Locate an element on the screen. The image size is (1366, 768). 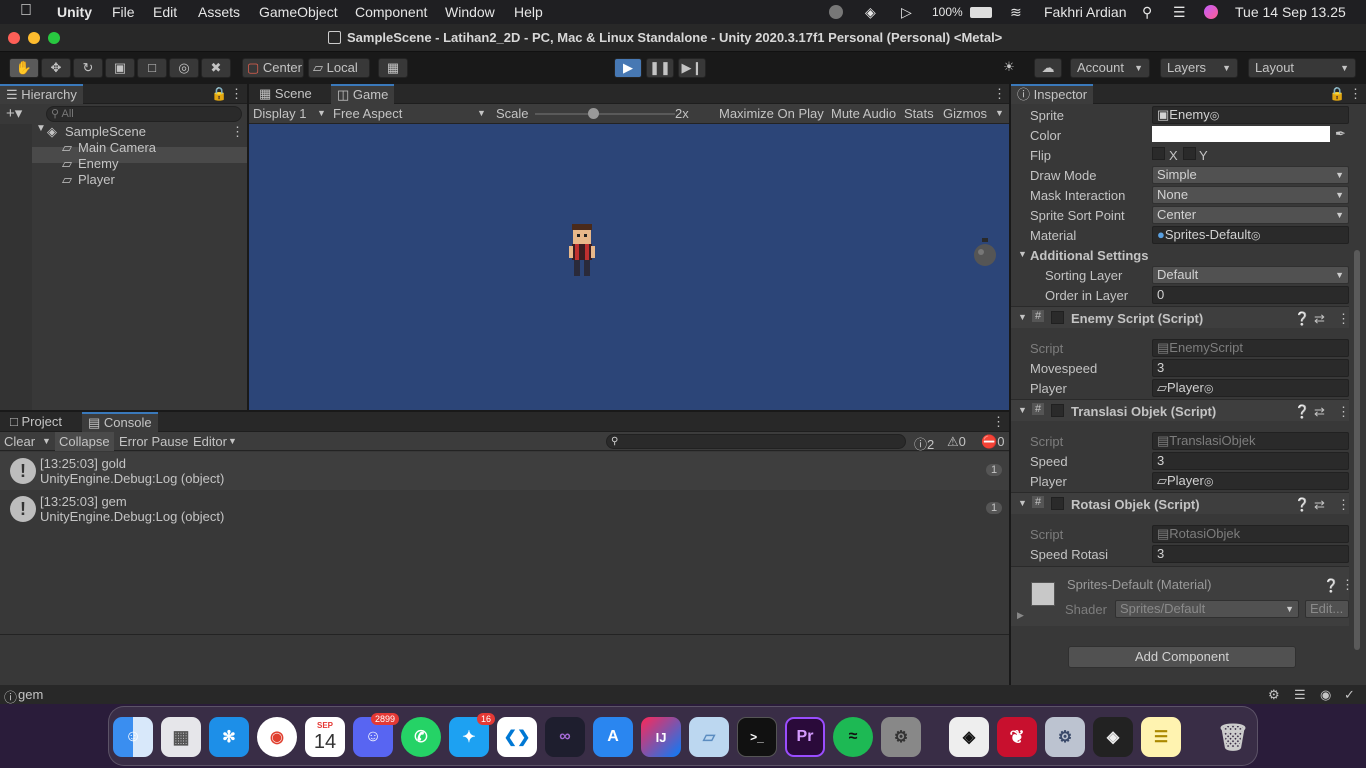
foldout-arrow-icon: ▶ is located at coordinates (1020, 615).